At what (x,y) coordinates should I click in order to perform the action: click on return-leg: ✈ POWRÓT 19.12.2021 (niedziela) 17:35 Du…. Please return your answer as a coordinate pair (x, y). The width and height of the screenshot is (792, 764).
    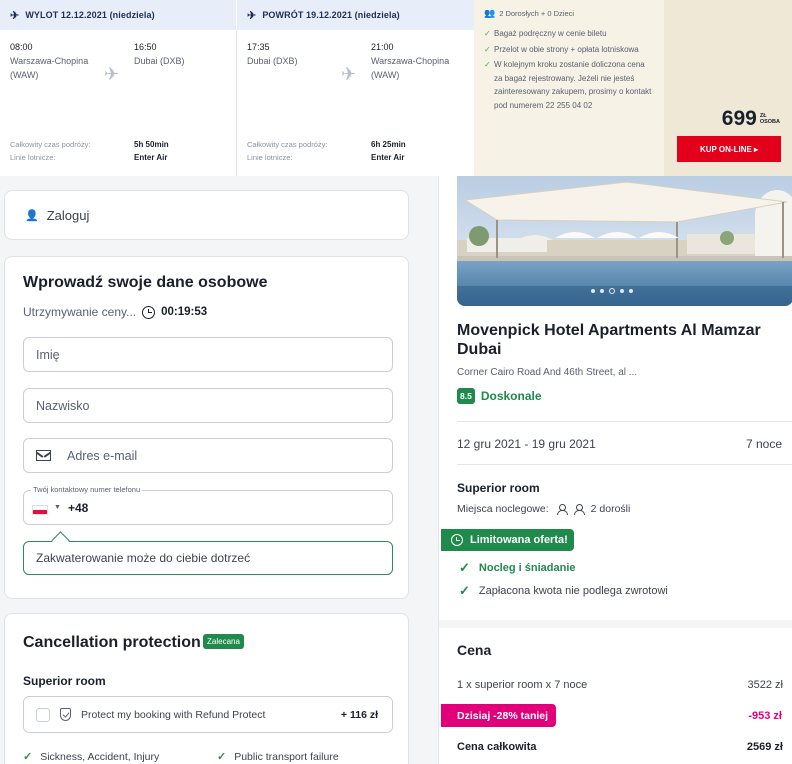
    Looking at the image, I should click on (355, 88).